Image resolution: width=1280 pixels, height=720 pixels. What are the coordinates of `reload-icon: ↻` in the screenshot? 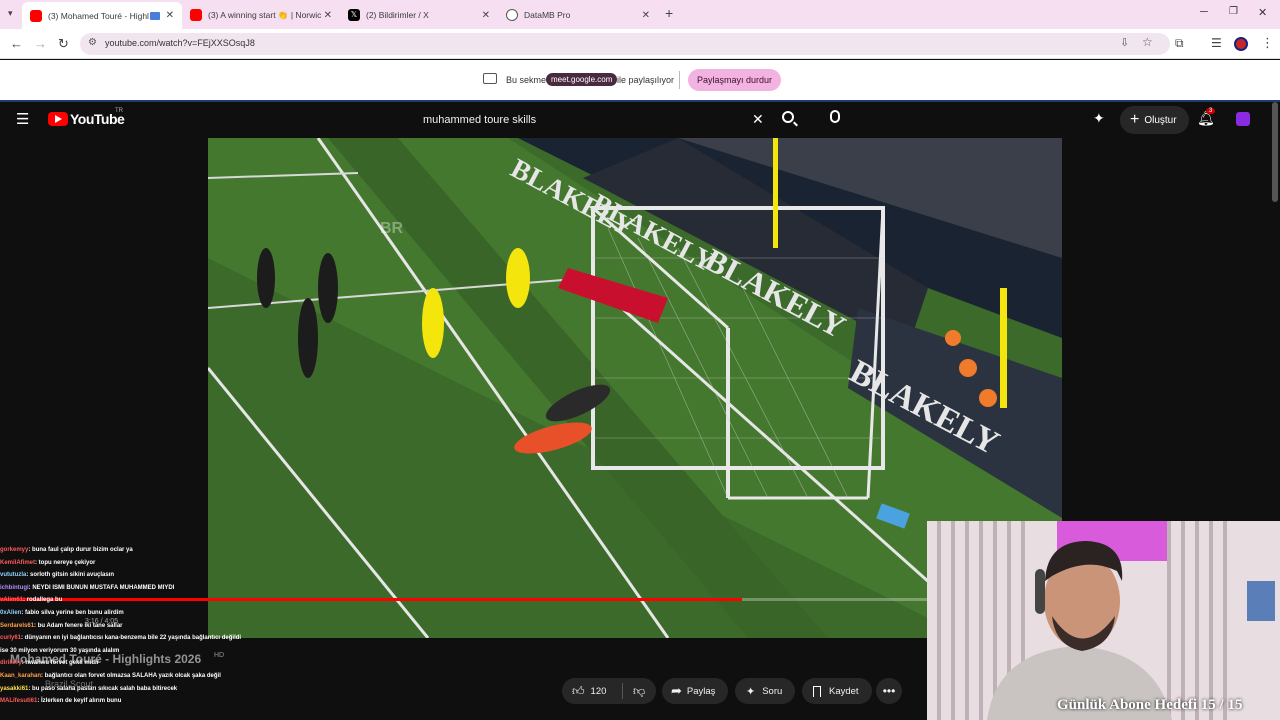 It's located at (63, 44).